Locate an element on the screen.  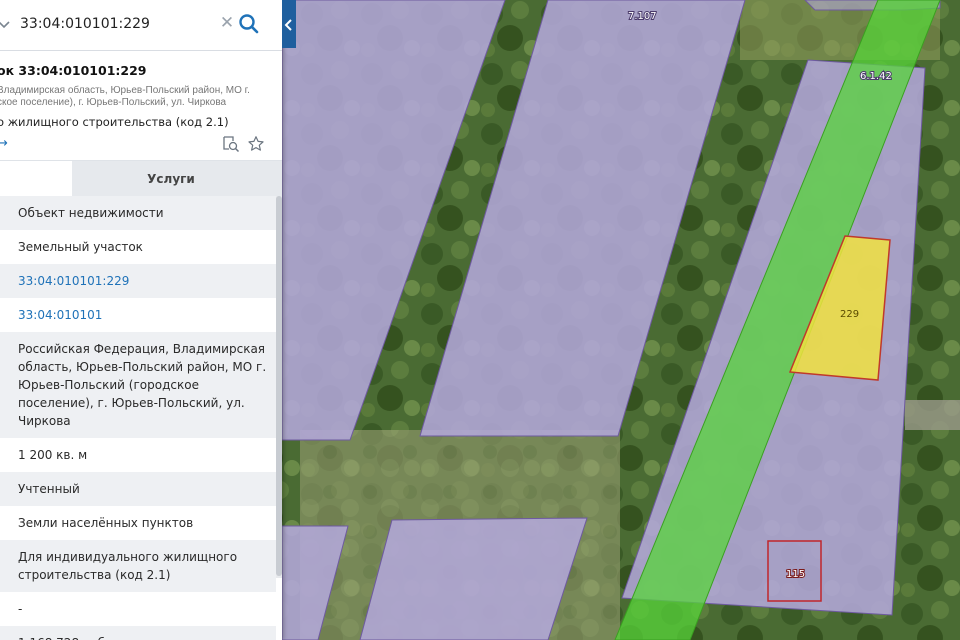
parcel-115-label: 115 is located at coordinates (795, 574).